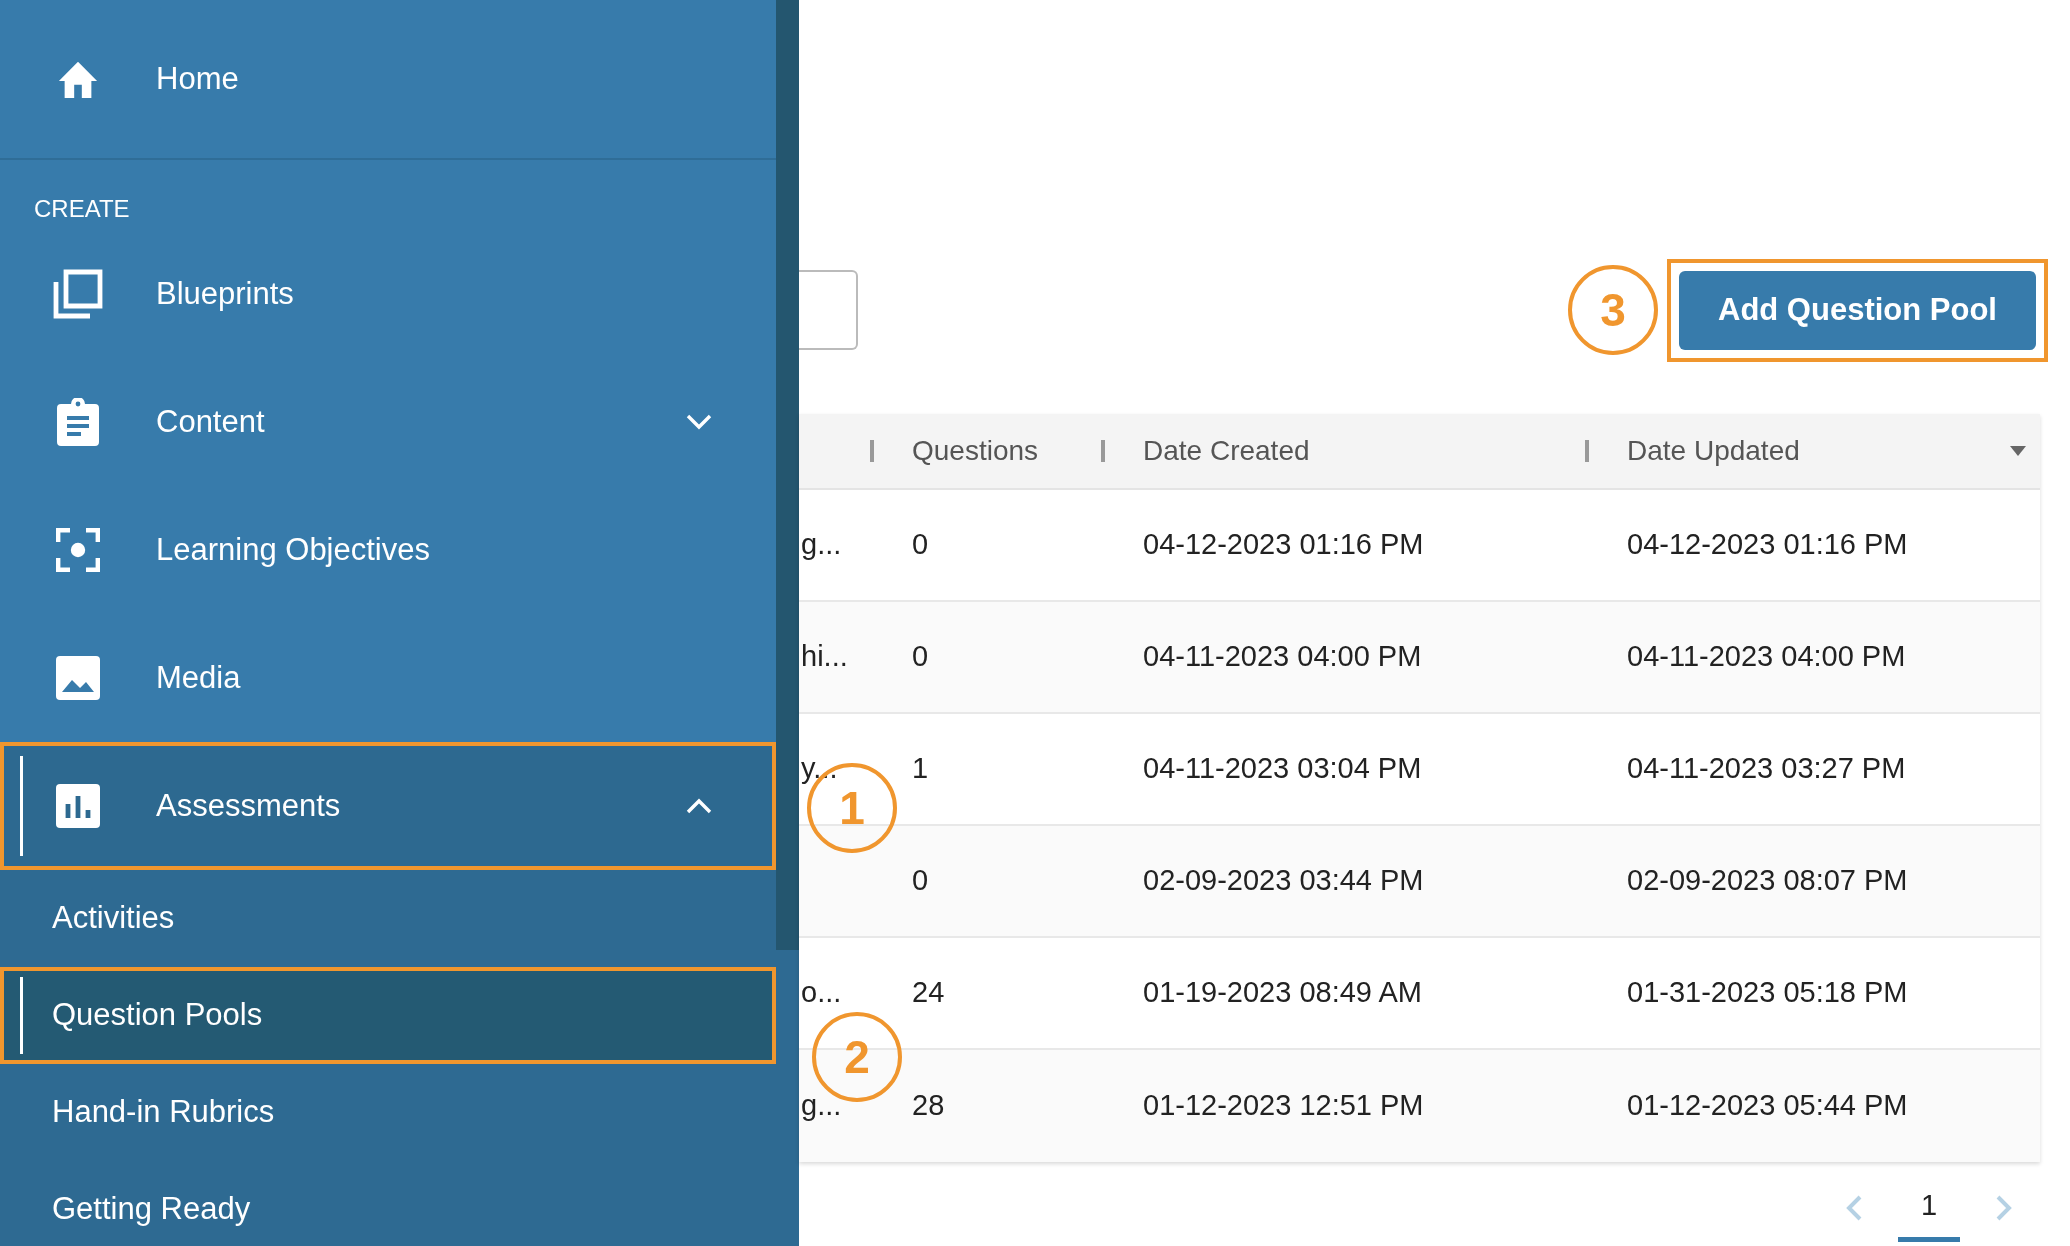 The image size is (2070, 1246). What do you see at coordinates (787, 475) in the screenshot?
I see `scrollbar-thumb` at bounding box center [787, 475].